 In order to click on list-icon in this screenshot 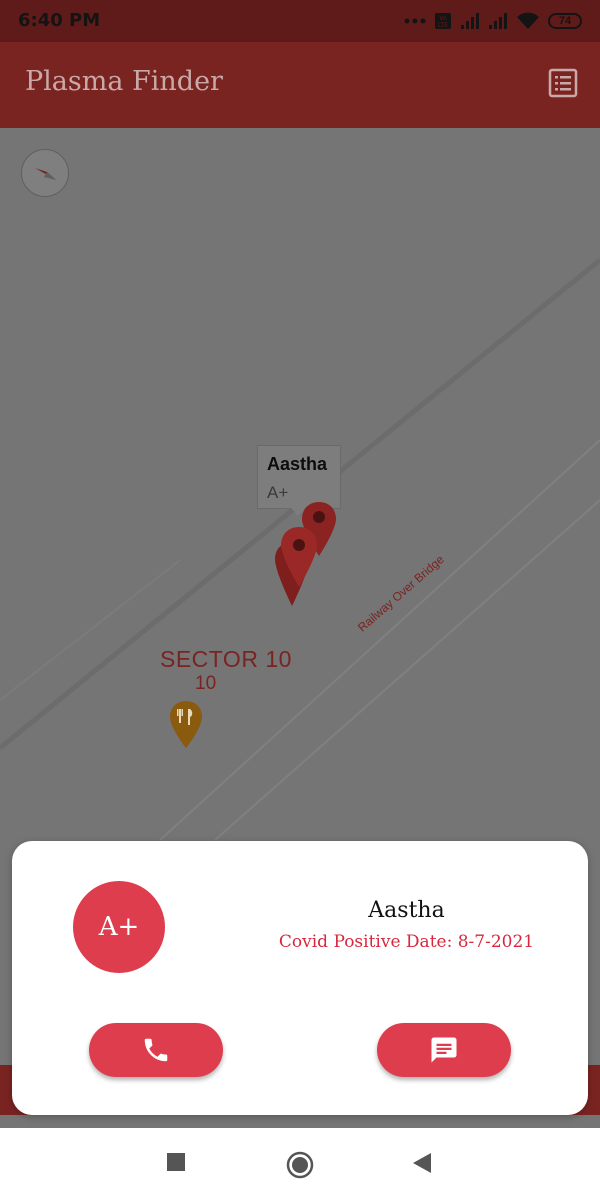, I will do `click(563, 83)`.